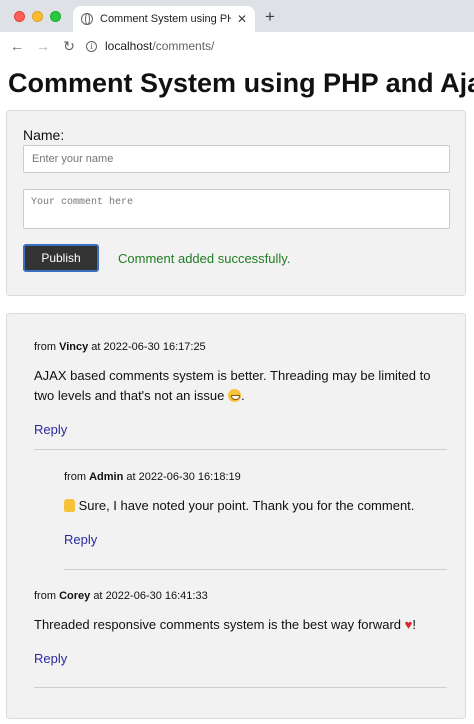 The width and height of the screenshot is (474, 724). I want to click on comment-text-suffix: ., so click(243, 395).